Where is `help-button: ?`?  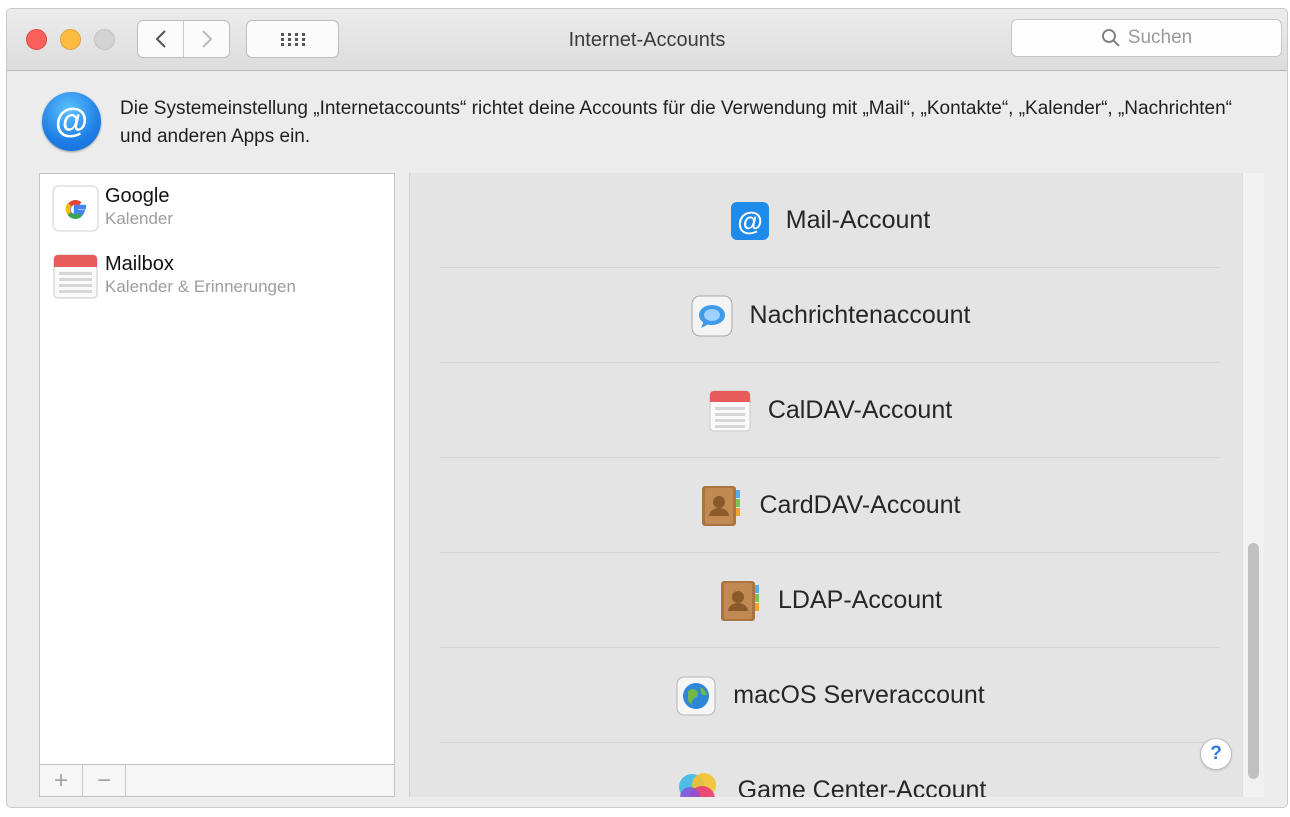 help-button: ? is located at coordinates (1216, 754).